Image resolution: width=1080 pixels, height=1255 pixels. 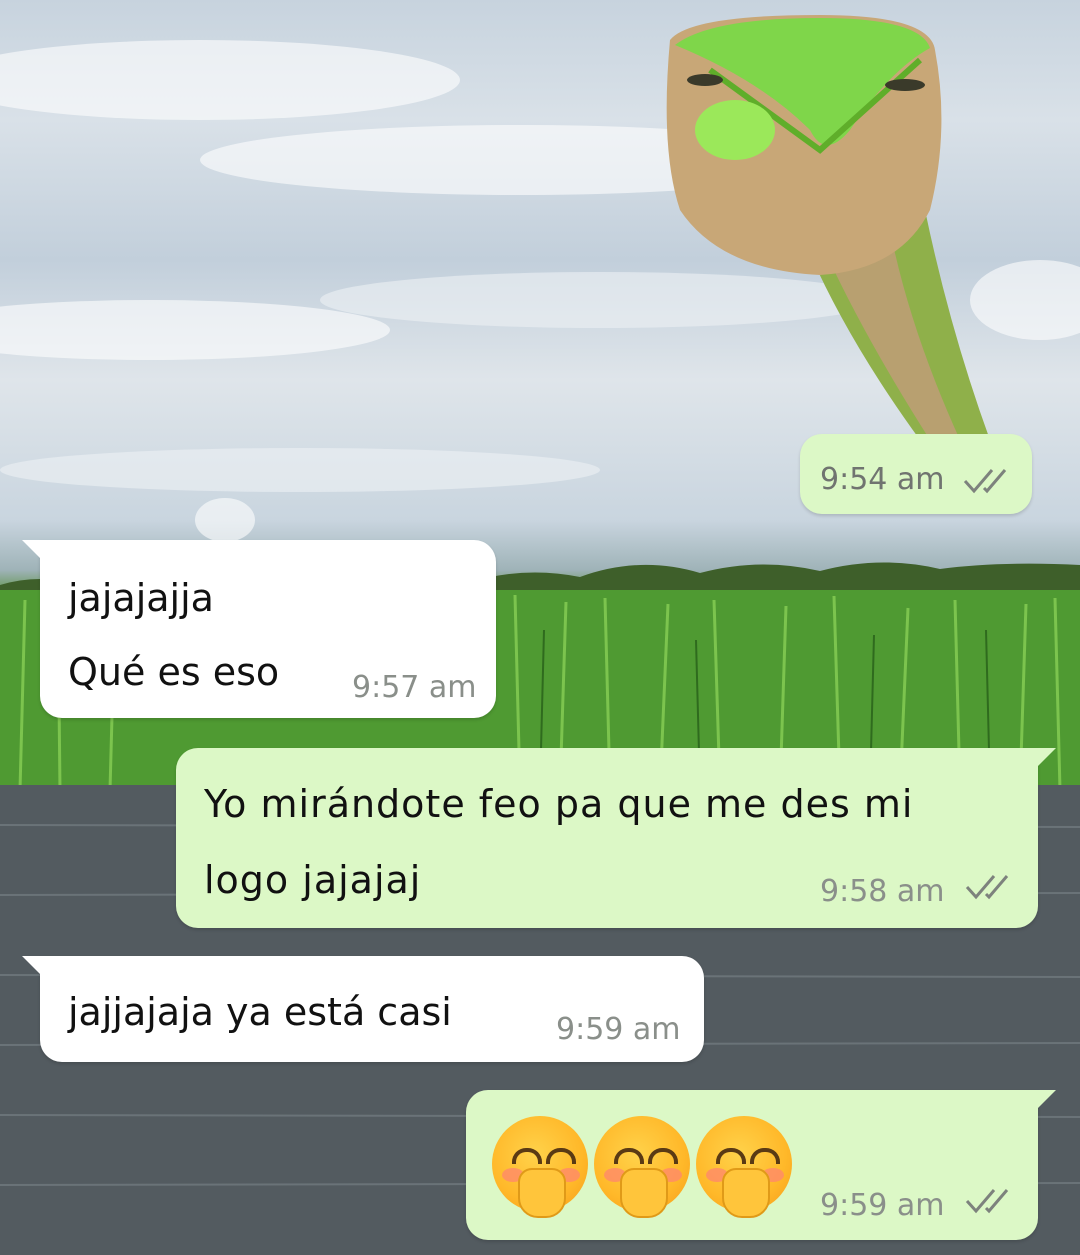 What do you see at coordinates (882, 479) in the screenshot?
I see `message-timestamp: 9:54 am` at bounding box center [882, 479].